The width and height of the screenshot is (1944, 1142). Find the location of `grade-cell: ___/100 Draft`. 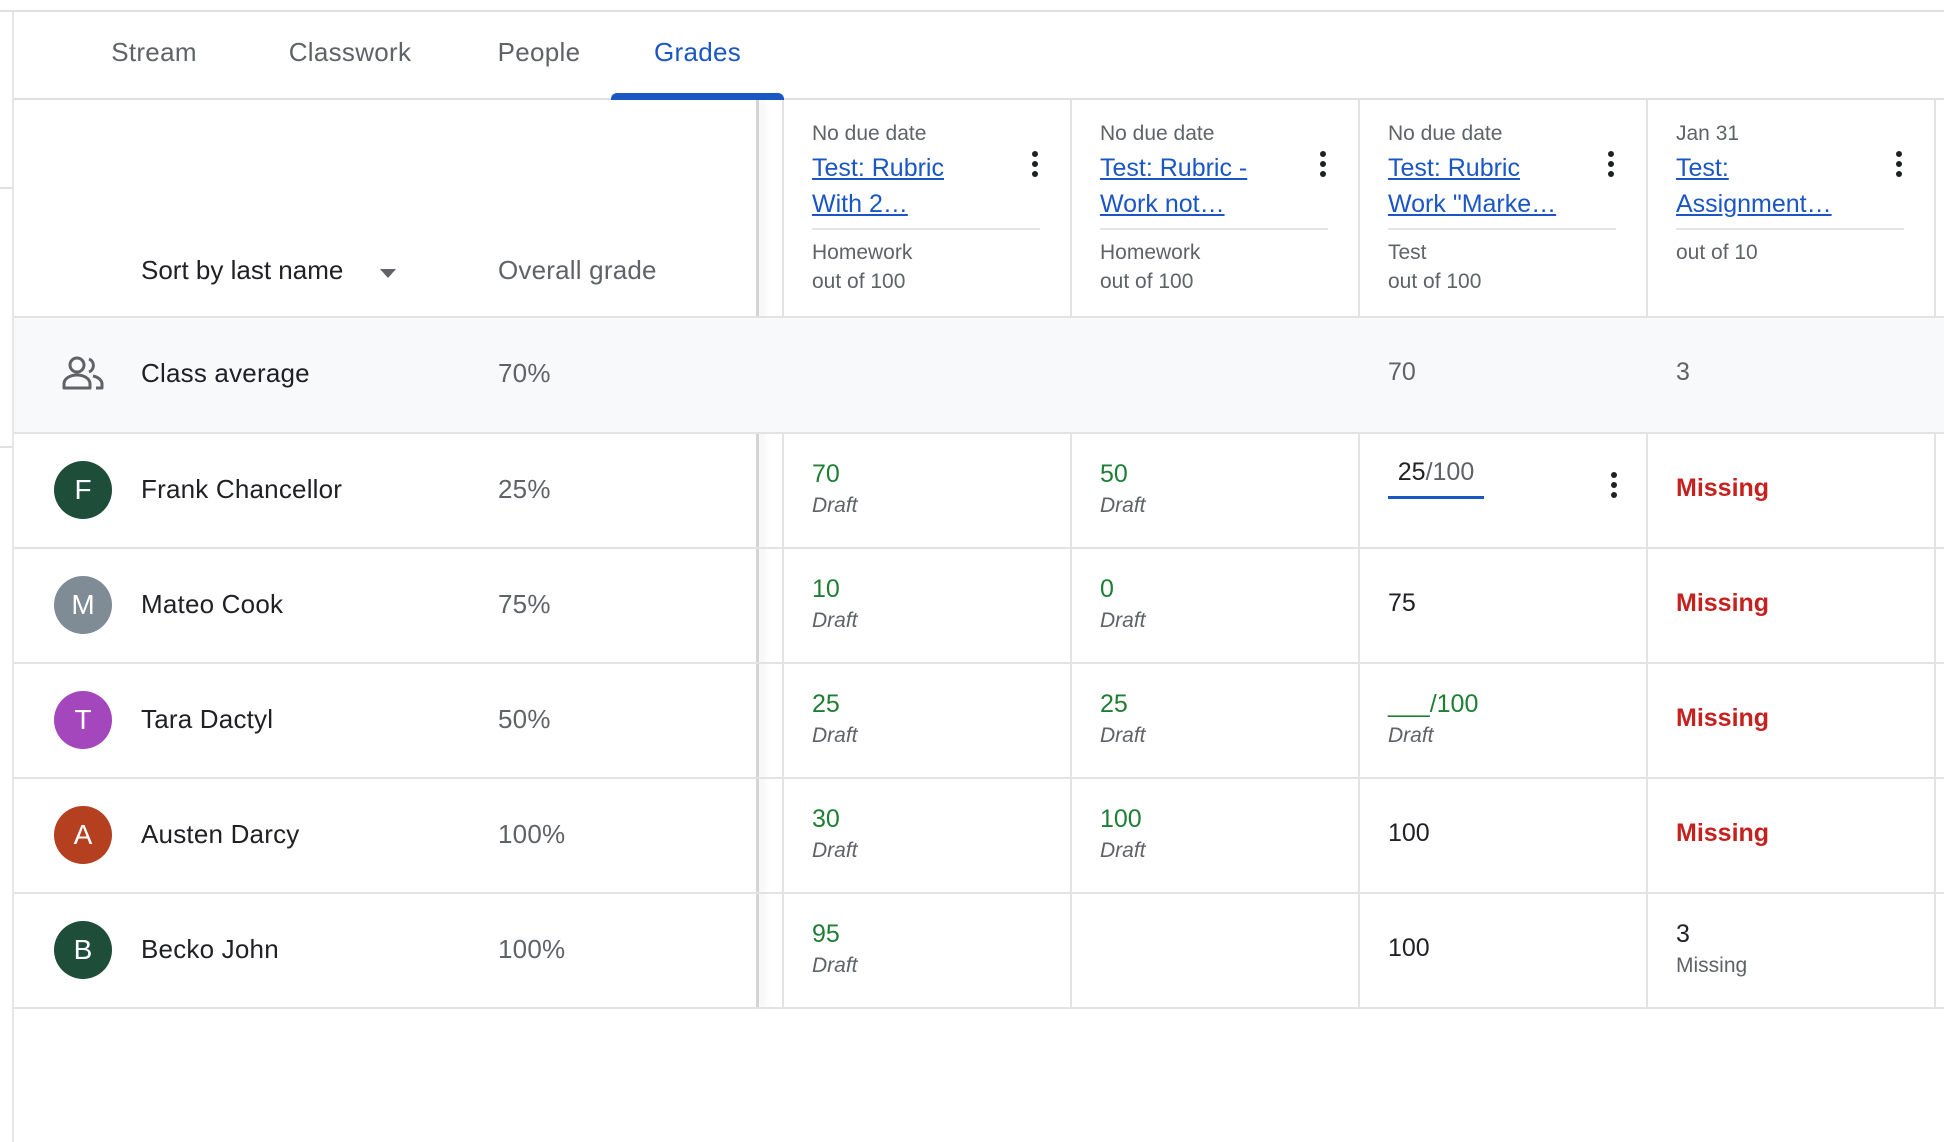

grade-cell: ___/100 Draft is located at coordinates (1504, 720).